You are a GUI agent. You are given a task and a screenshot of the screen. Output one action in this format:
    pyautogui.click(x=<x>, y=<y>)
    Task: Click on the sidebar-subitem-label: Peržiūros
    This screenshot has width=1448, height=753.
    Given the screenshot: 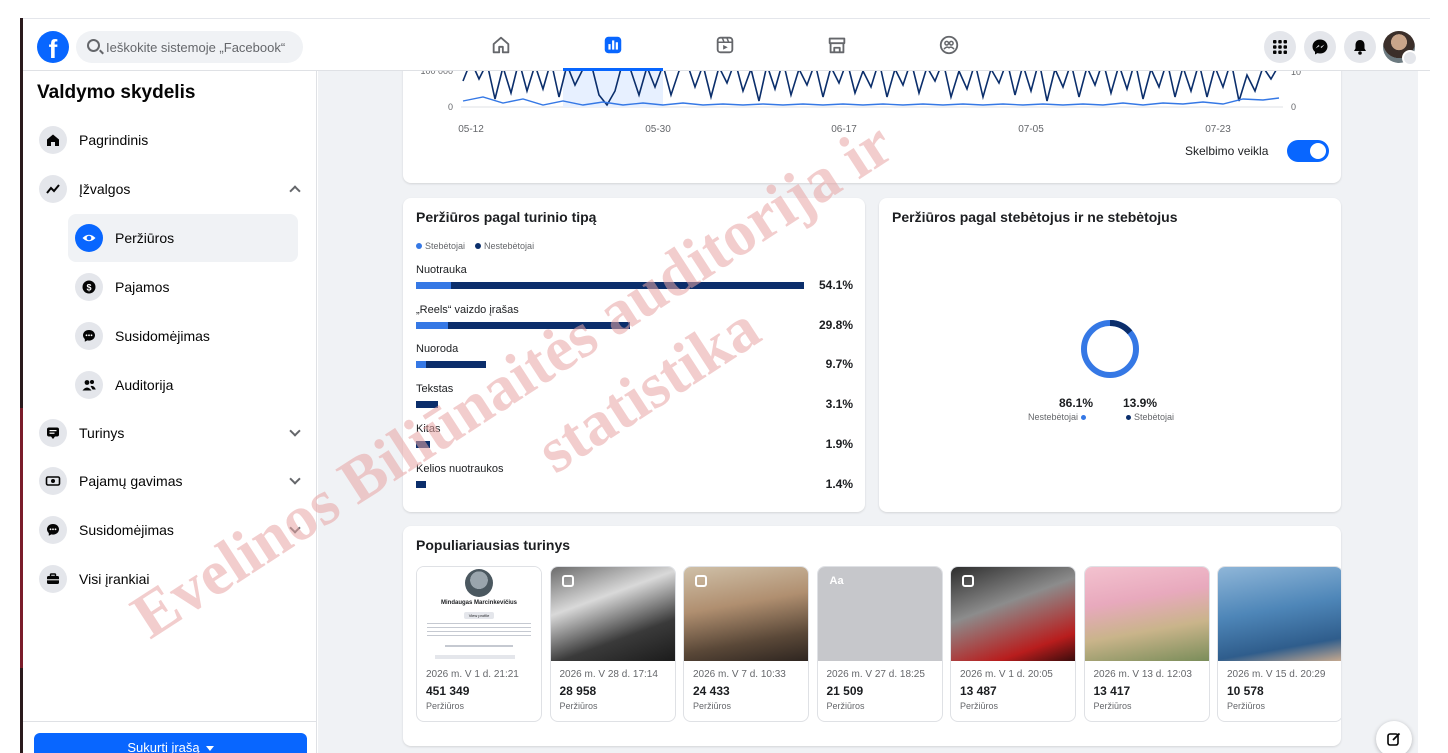 What is the action you would take?
    pyautogui.click(x=145, y=238)
    